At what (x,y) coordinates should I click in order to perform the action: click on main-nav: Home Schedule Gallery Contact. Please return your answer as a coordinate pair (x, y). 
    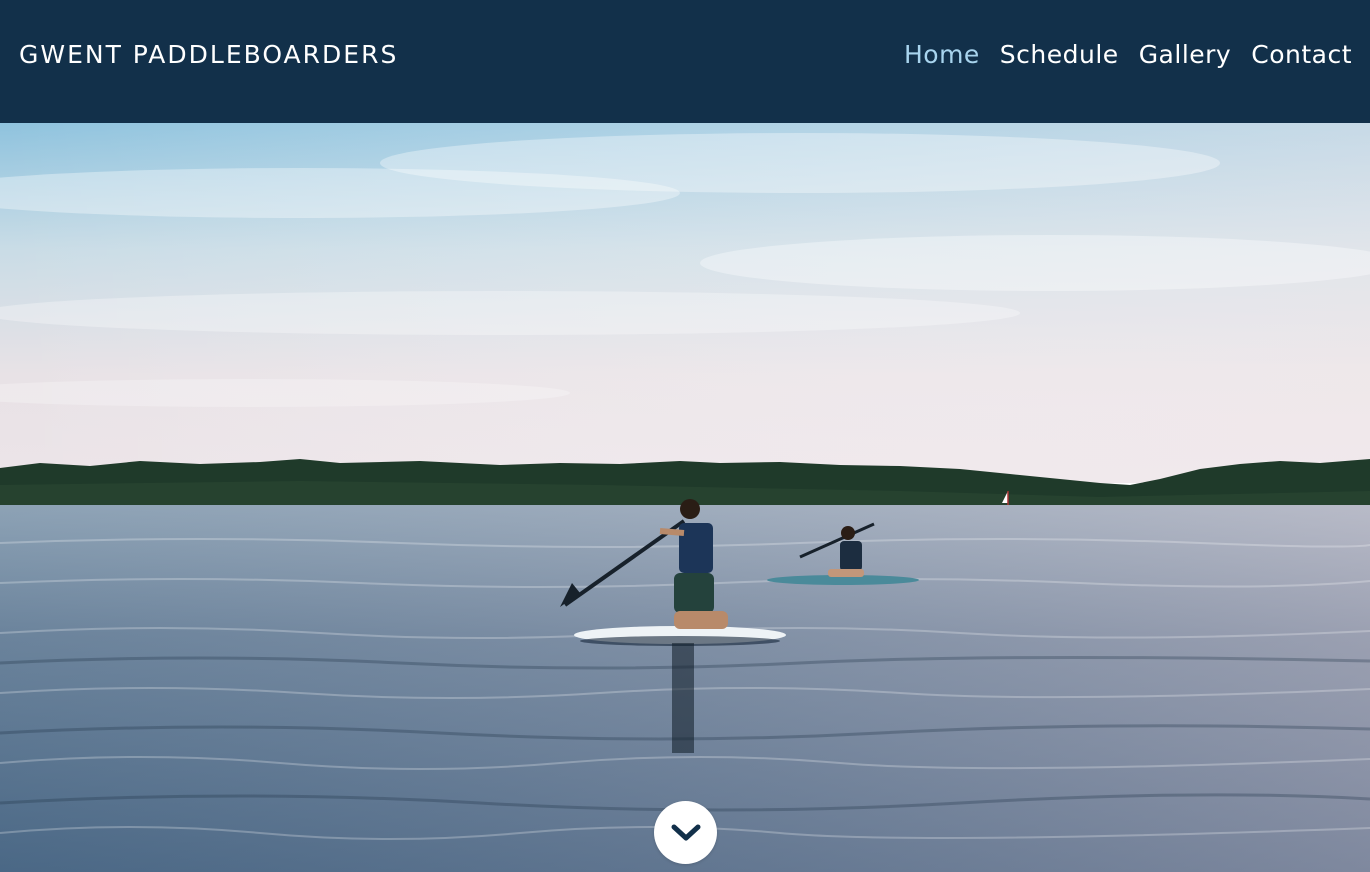
    Looking at the image, I should click on (1128, 54).